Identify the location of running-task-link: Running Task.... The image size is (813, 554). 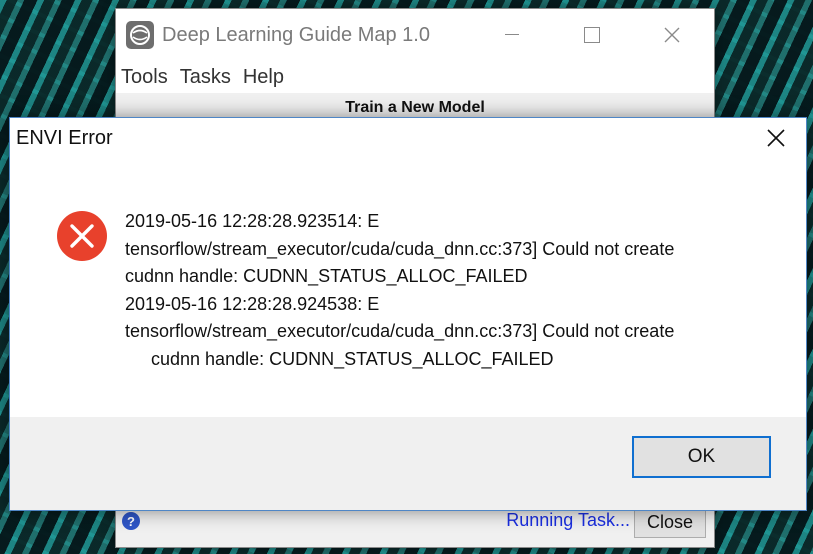
(568, 520).